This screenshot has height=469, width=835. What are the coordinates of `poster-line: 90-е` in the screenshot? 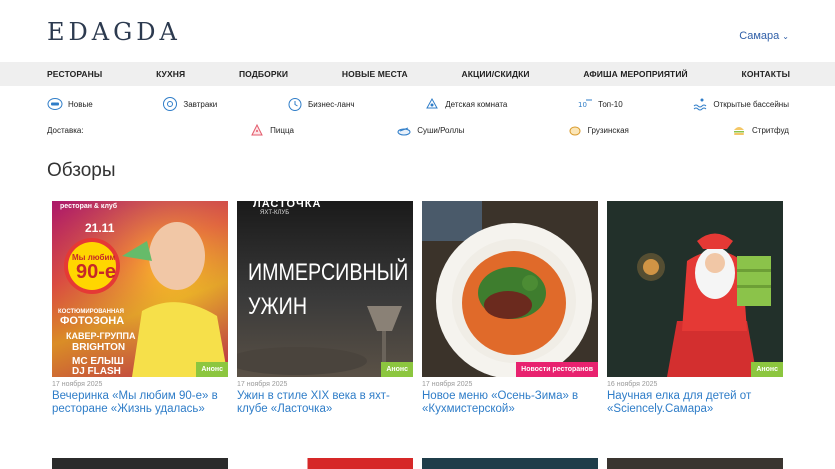 It's located at (96, 272).